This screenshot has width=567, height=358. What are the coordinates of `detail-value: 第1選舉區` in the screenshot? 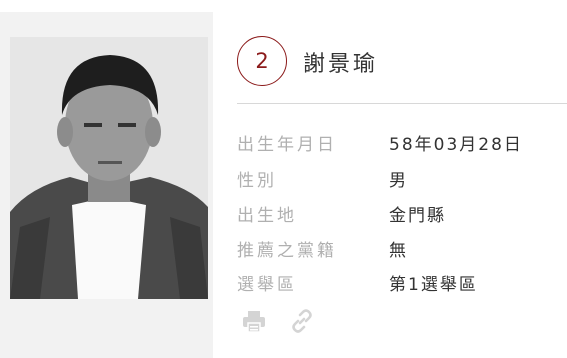 It's located at (433, 285).